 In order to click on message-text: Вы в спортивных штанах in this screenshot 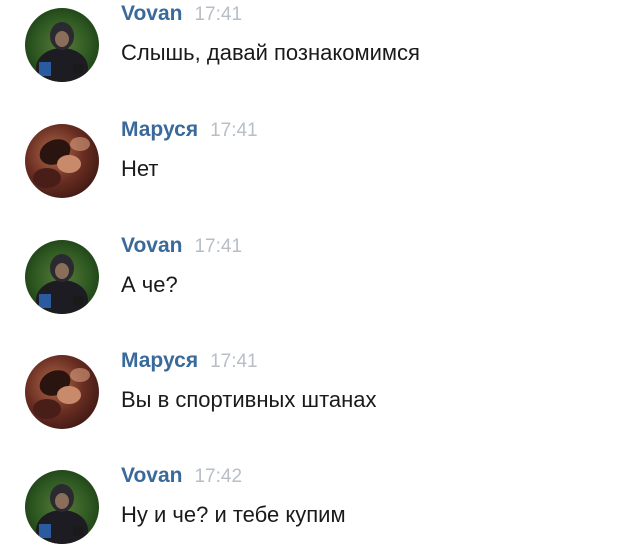, I will do `click(249, 399)`.